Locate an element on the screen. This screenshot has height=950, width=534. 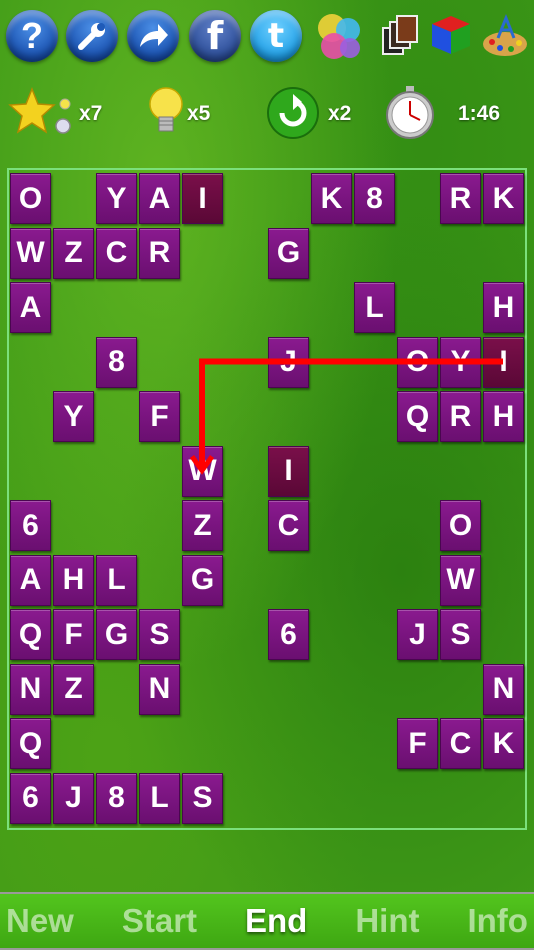
palette-icon is located at coordinates (506, 36).